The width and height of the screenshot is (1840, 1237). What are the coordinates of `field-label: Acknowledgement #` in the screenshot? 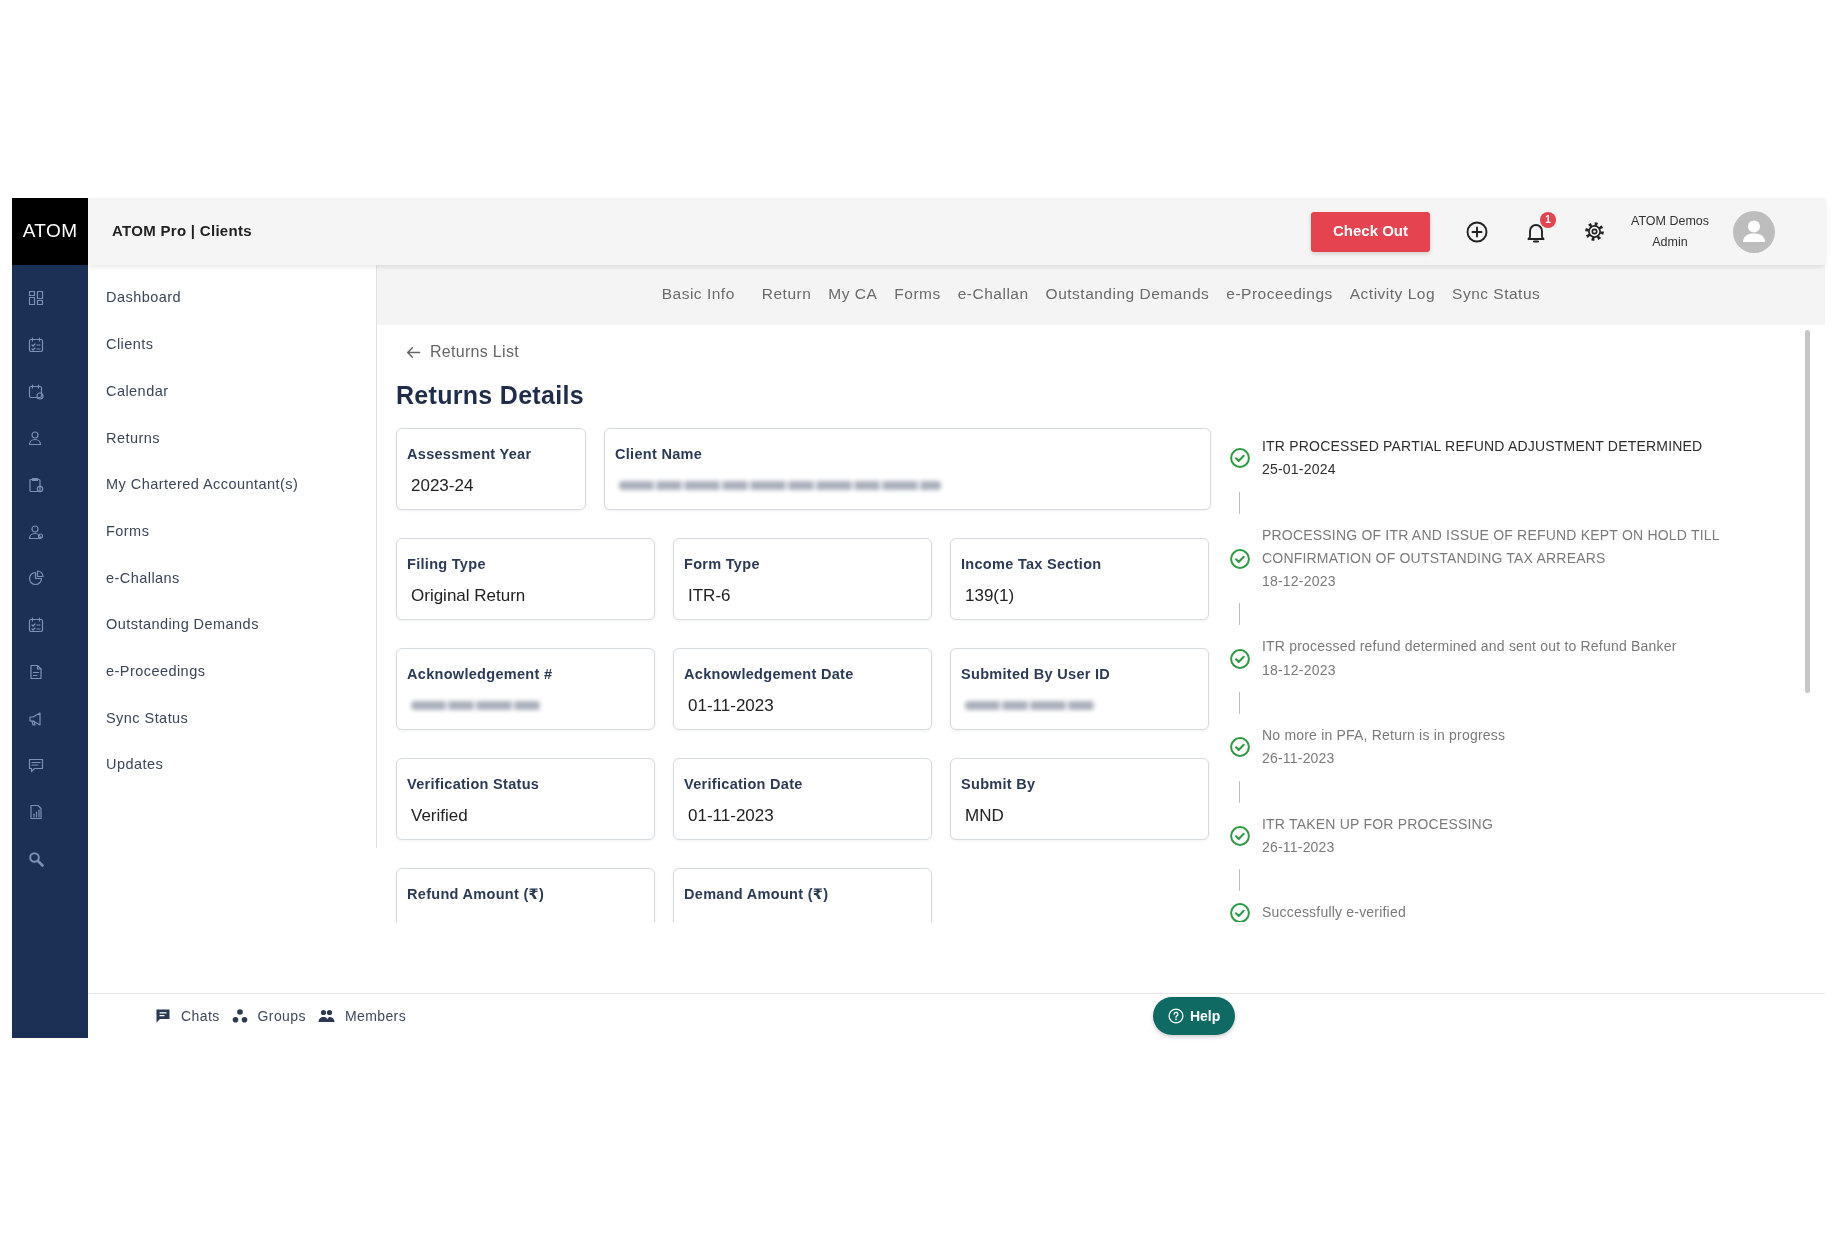 It's located at (480, 674).